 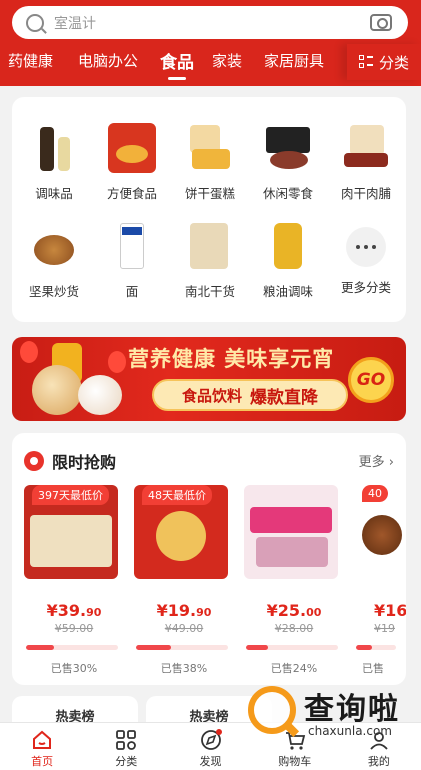 I want to click on grid-item-nuts: 坚果炒货, so click(x=54, y=260).